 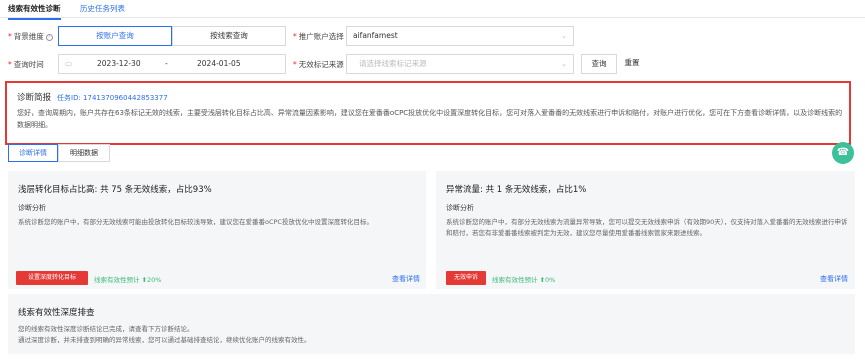 I want to click on account-select: aifanfamest ⌄, so click(x=460, y=36).